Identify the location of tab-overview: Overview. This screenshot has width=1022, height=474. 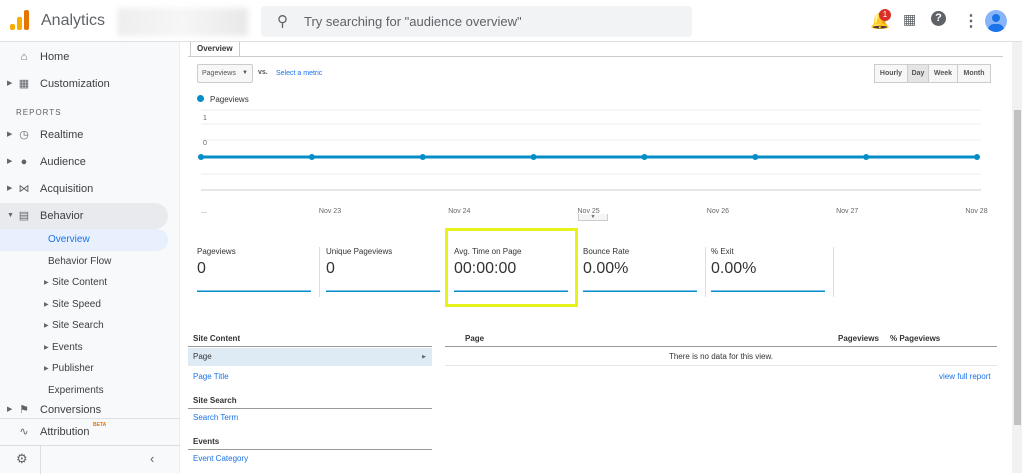
(215, 48).